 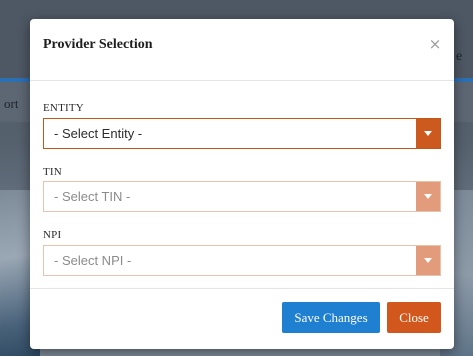 I want to click on npi-label: NPI, so click(x=52, y=235).